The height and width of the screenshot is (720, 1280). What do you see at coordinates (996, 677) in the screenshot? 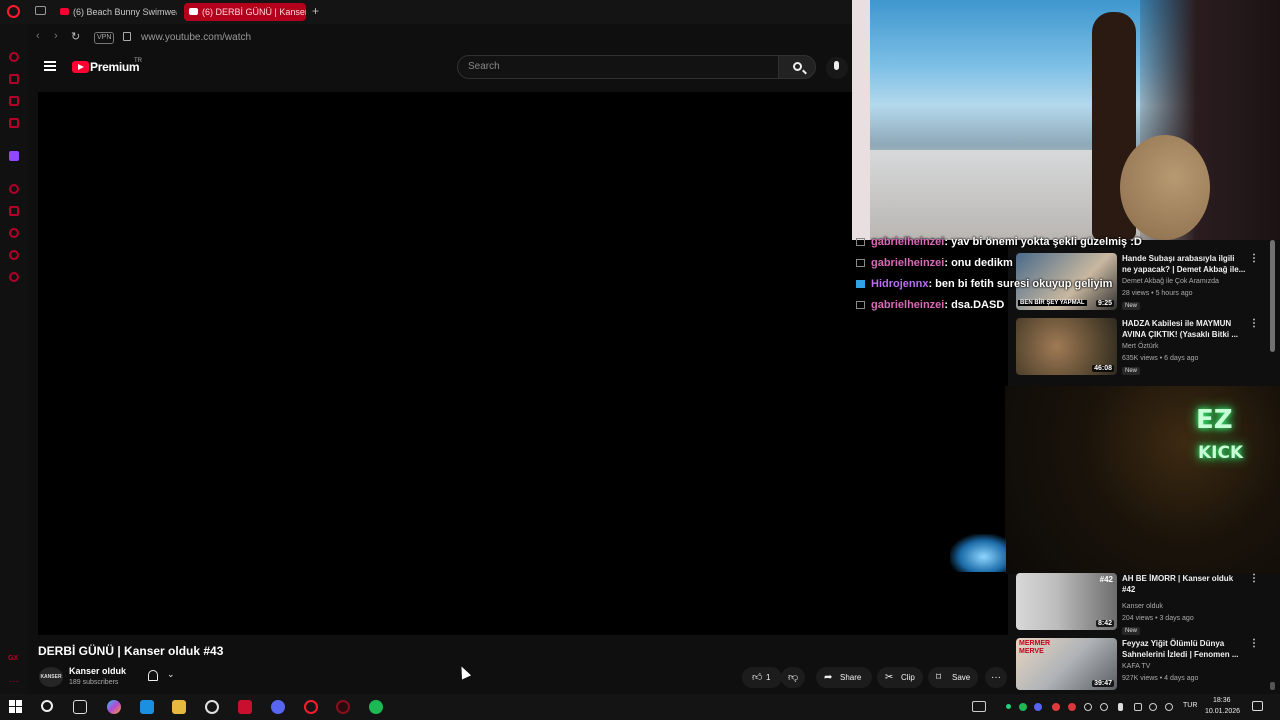
I see `more-actions-button: ···` at bounding box center [996, 677].